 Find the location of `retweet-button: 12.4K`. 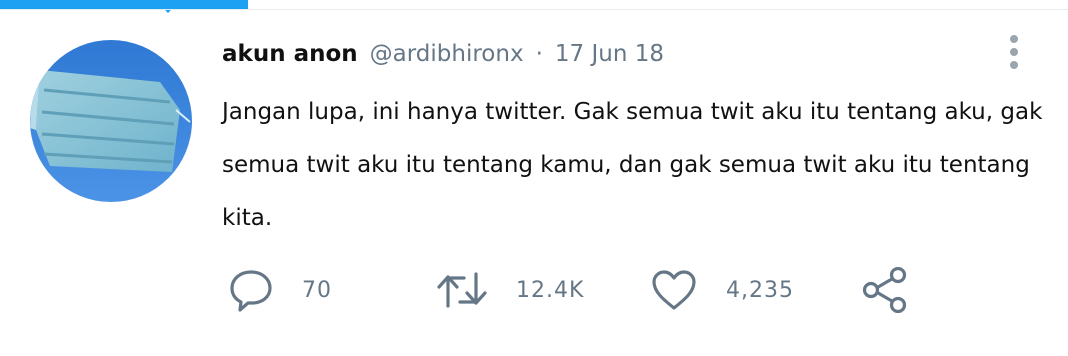

retweet-button: 12.4K is located at coordinates (510, 290).